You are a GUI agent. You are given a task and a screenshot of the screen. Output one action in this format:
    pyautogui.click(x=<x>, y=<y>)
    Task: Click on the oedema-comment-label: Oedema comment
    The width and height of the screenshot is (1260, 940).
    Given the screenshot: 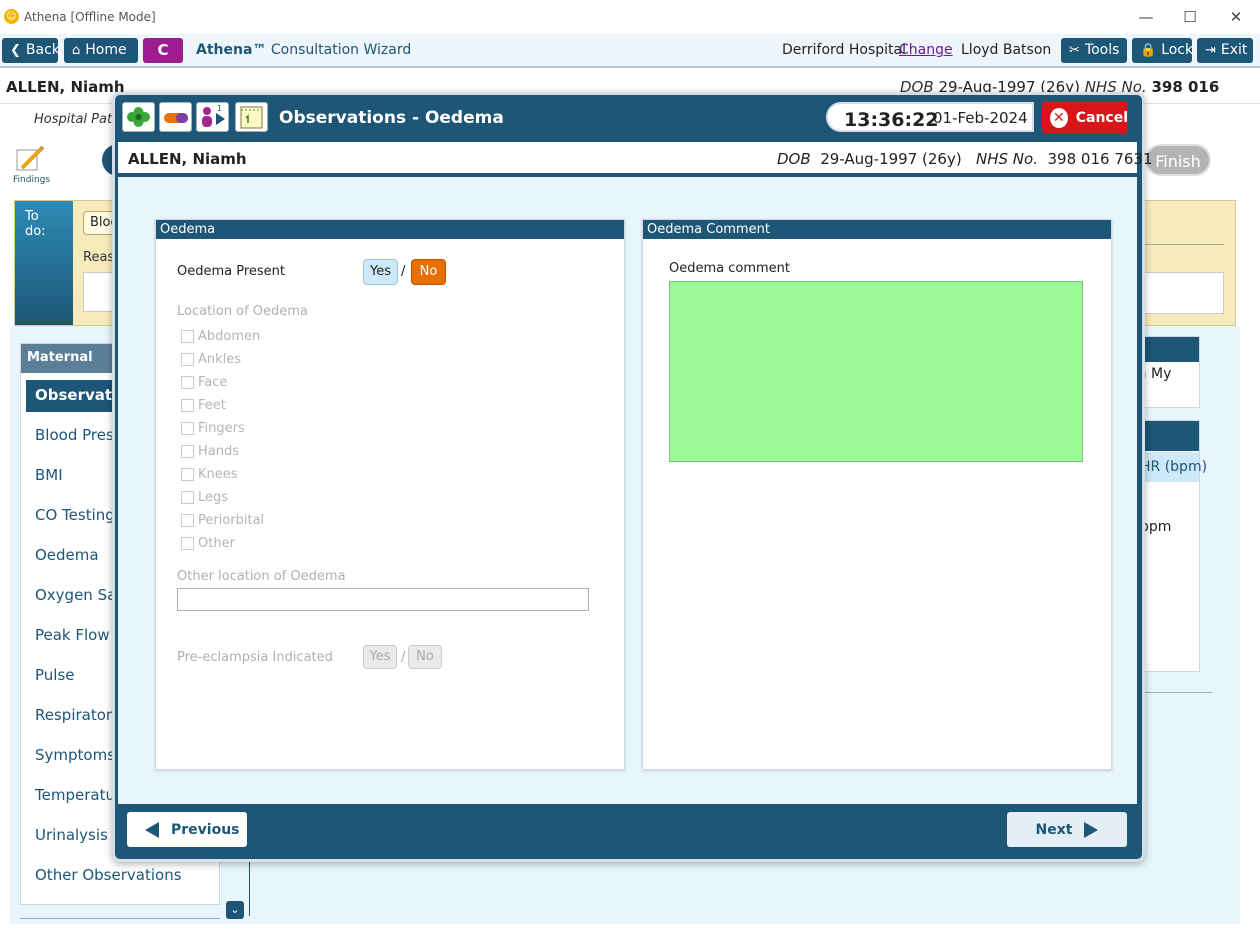 What is the action you would take?
    pyautogui.click(x=730, y=268)
    